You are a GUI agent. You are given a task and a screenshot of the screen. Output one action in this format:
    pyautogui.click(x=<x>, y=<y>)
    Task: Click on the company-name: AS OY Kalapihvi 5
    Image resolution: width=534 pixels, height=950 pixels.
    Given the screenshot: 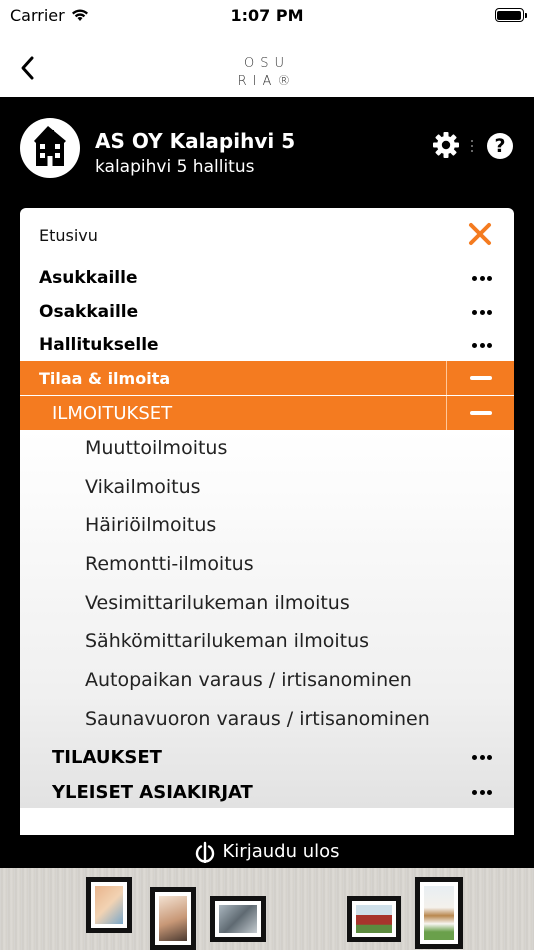 What is the action you would take?
    pyautogui.click(x=195, y=141)
    